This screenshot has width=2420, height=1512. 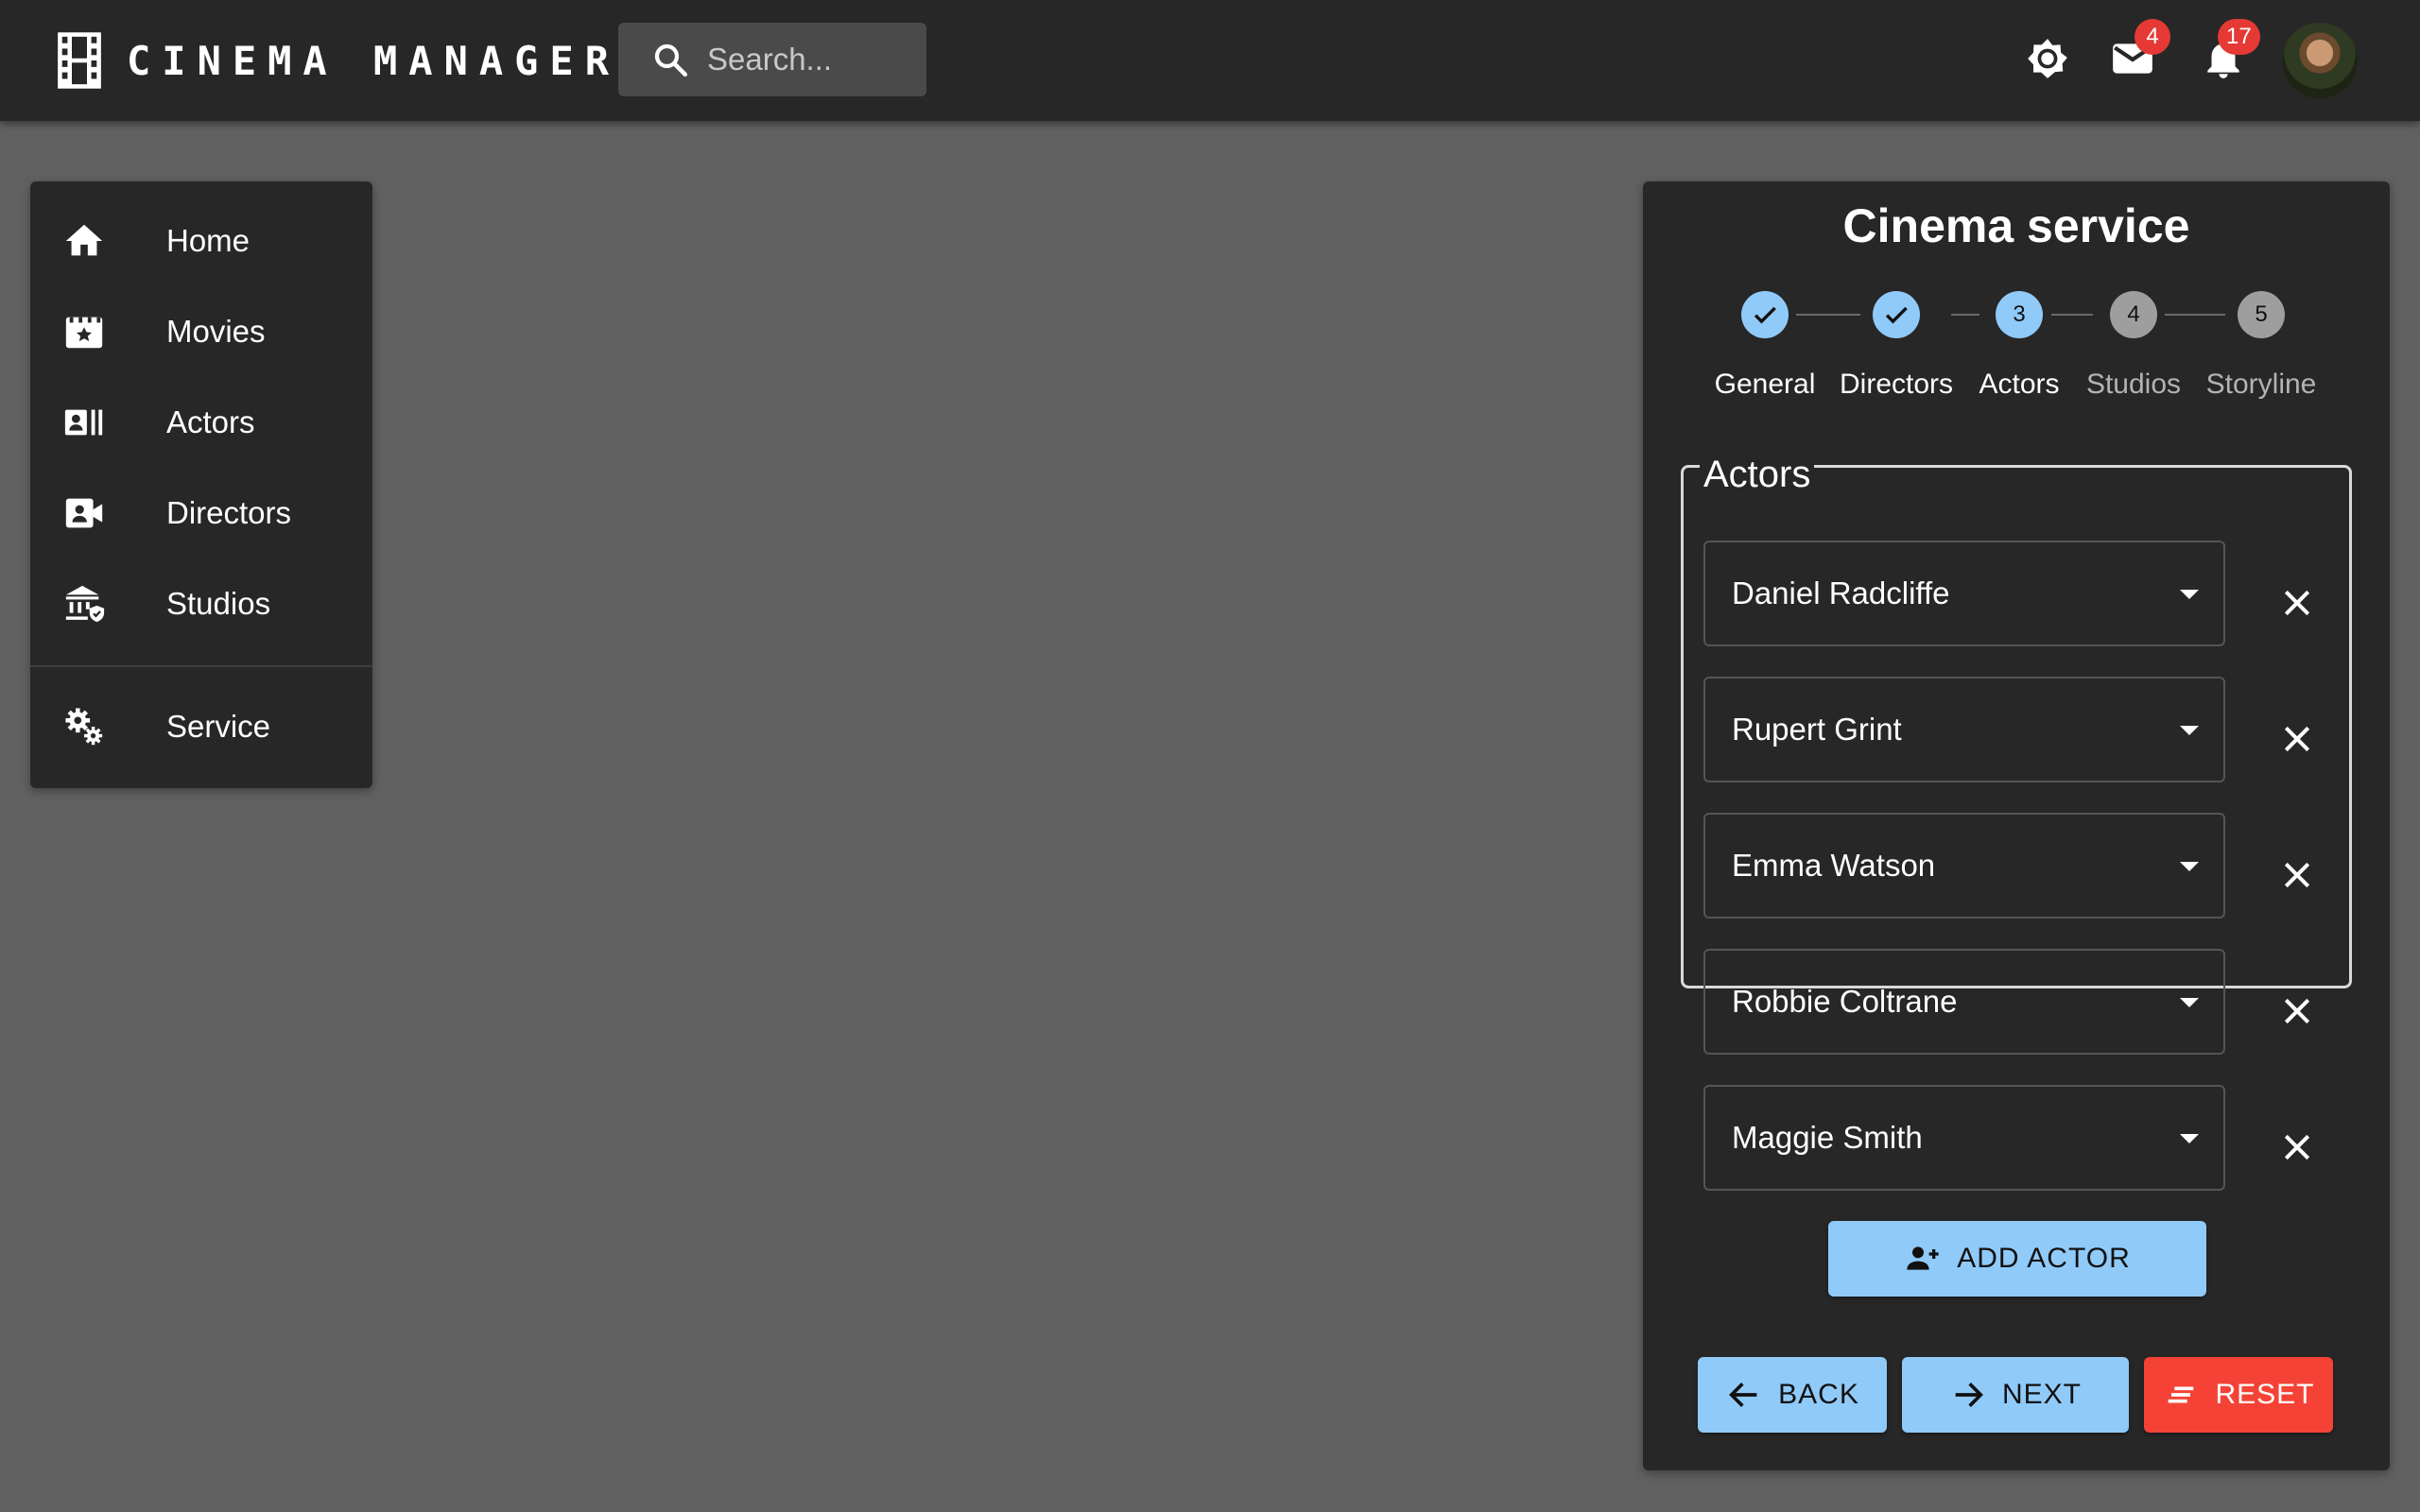 I want to click on step-storyline: 5, so click(x=2261, y=314).